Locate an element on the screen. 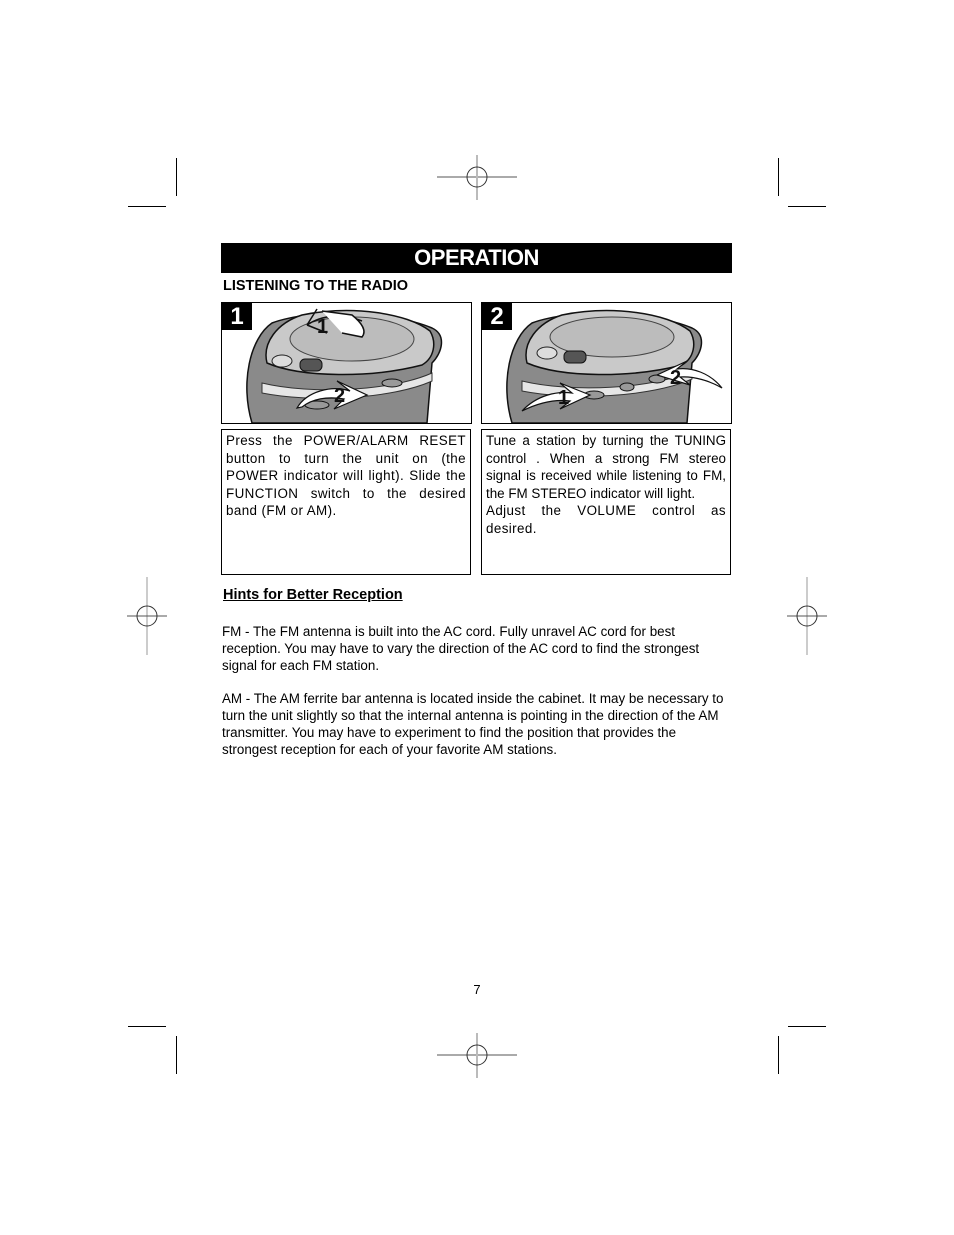  step-number-badge: 2 is located at coordinates (497, 316).